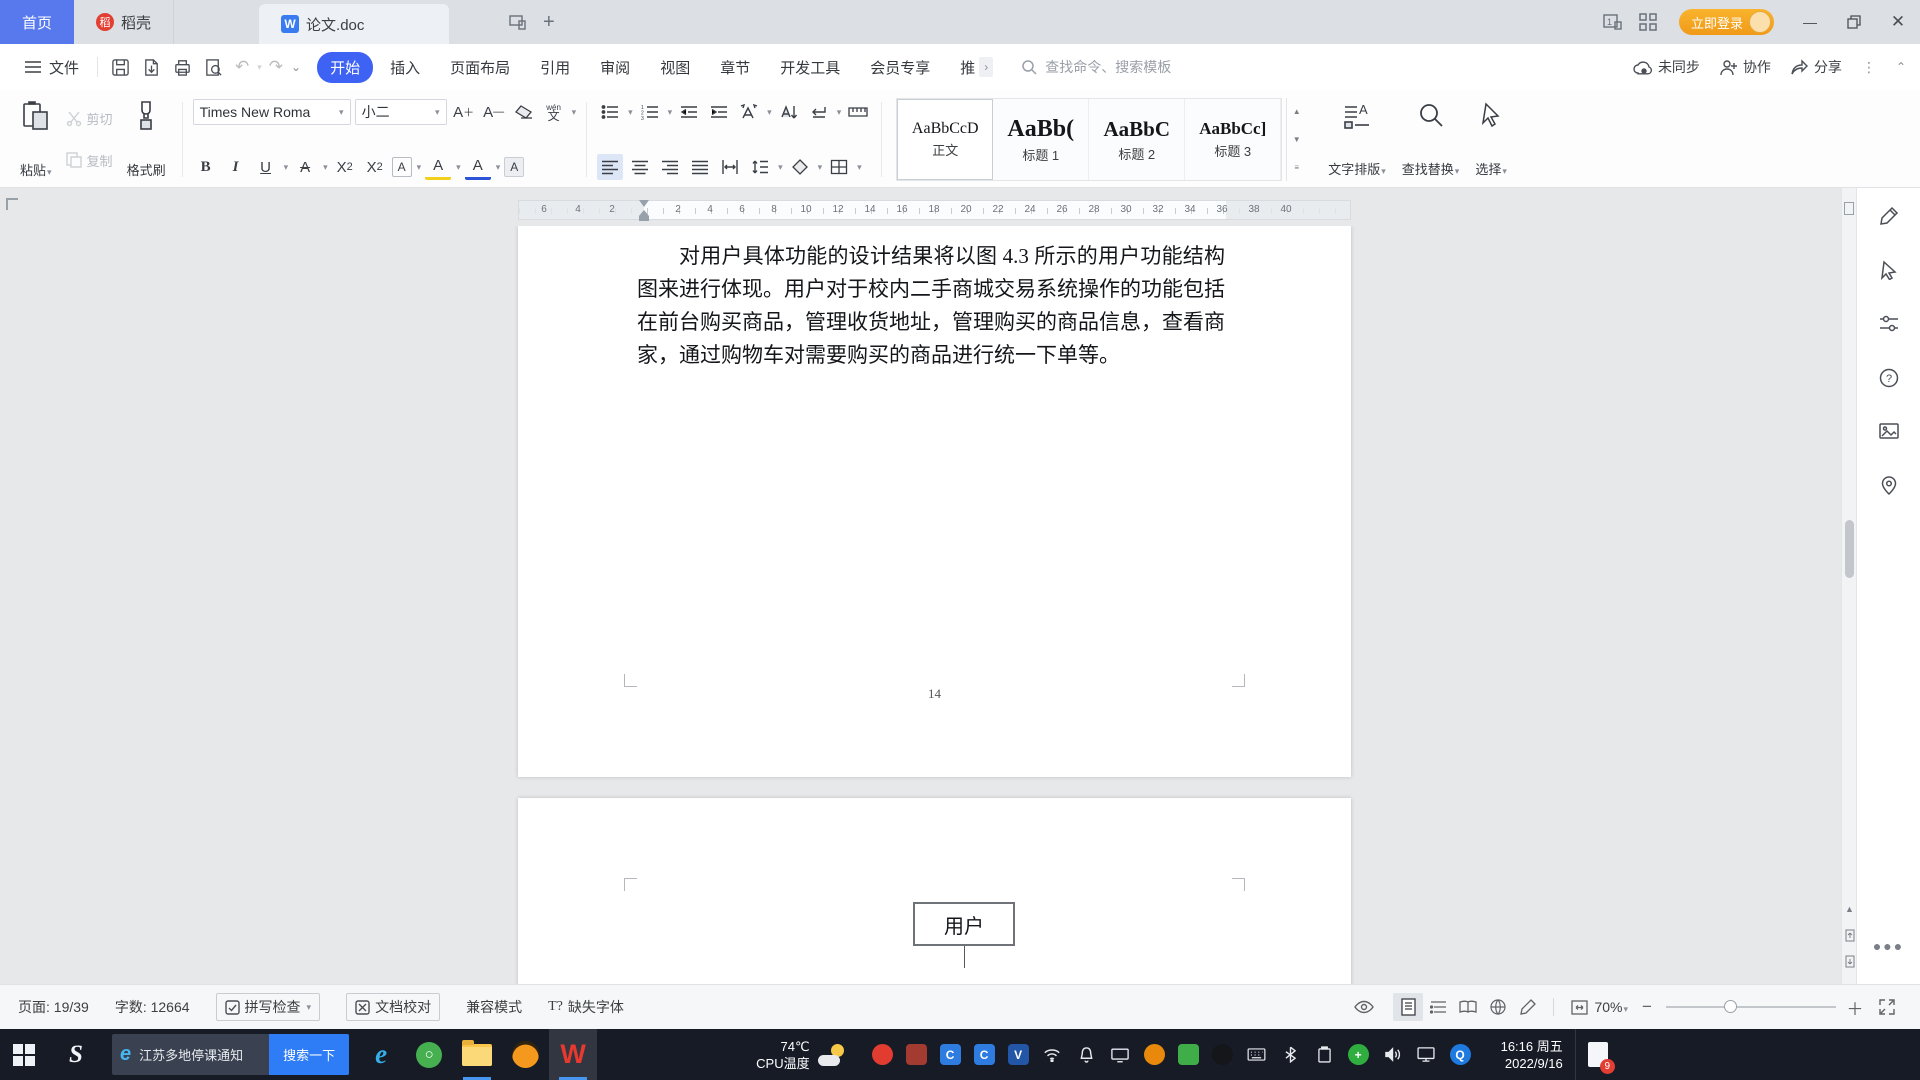  What do you see at coordinates (964, 924) in the screenshot?
I see `diagram-user-box: 用户` at bounding box center [964, 924].